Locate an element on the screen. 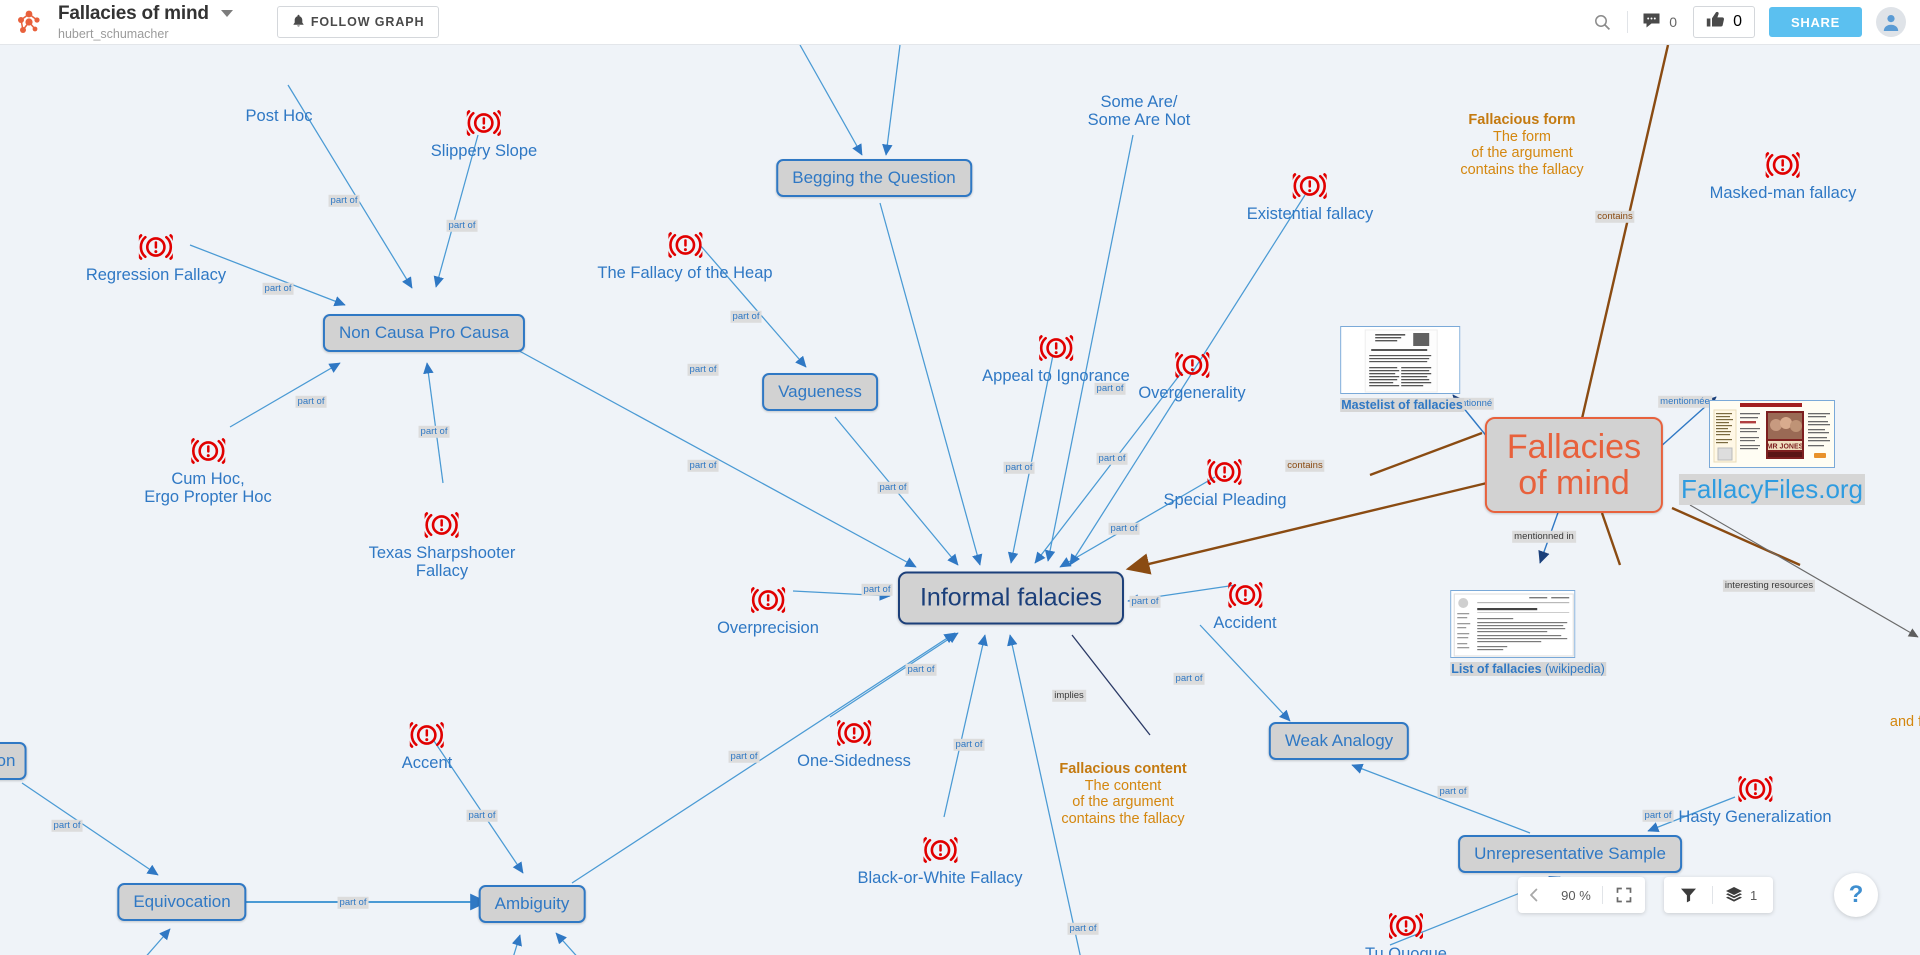 This screenshot has height=955, width=1920. graph-node-tuquoque: Tu Quoque is located at coordinates (1406, 934).